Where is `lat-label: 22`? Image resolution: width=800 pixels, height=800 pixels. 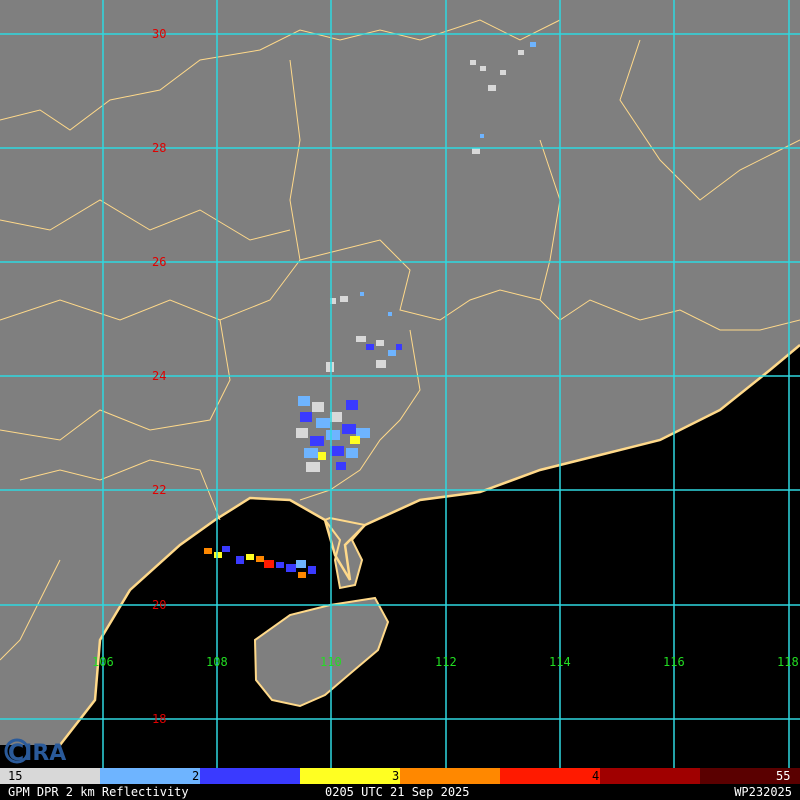 lat-label: 22 is located at coordinates (159, 490).